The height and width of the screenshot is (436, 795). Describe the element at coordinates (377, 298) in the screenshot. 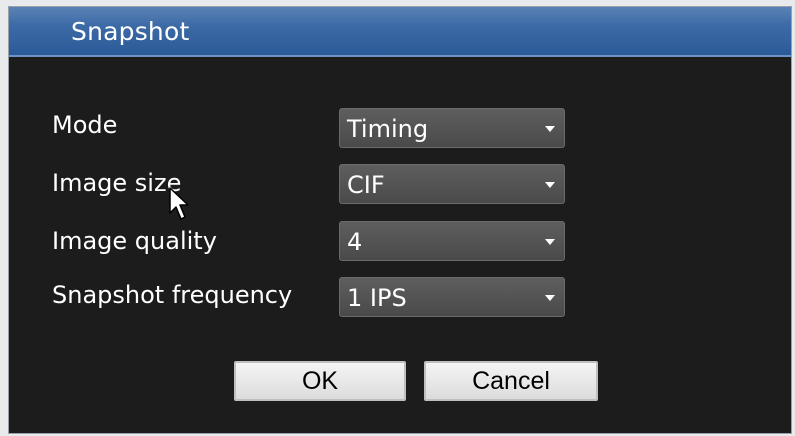

I see `snapshot-frequency-select-value: 1 IPS` at that location.